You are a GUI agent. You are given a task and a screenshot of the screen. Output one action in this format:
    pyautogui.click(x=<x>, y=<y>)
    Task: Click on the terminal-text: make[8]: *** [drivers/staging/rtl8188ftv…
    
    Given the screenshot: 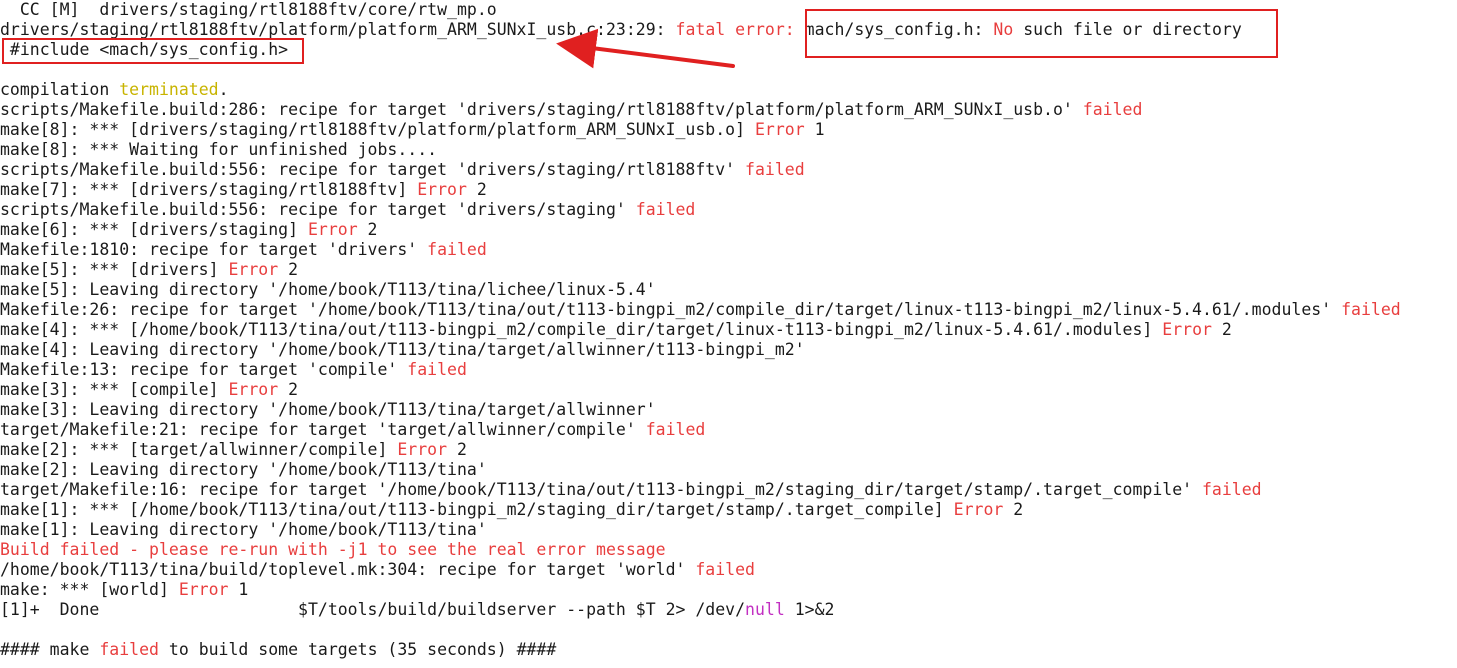 What is the action you would take?
    pyautogui.click(x=377, y=129)
    